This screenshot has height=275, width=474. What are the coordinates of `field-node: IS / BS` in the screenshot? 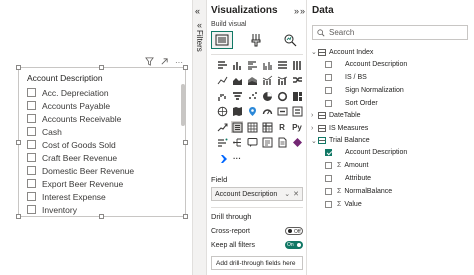 It's located at (346, 77).